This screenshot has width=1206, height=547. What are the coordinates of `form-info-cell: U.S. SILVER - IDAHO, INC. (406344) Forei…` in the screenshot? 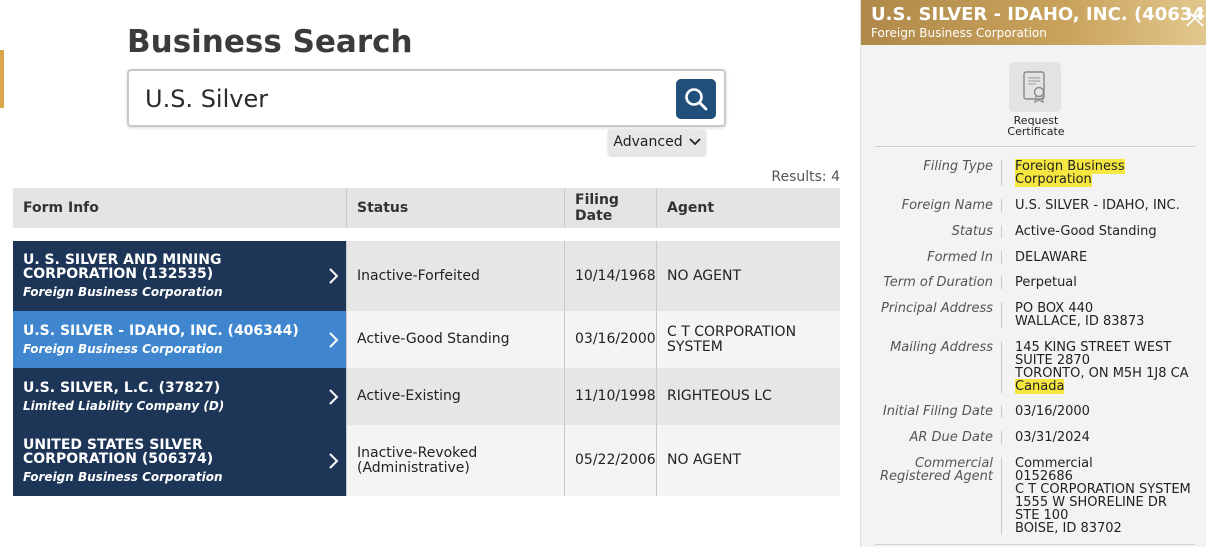 It's located at (180, 339).